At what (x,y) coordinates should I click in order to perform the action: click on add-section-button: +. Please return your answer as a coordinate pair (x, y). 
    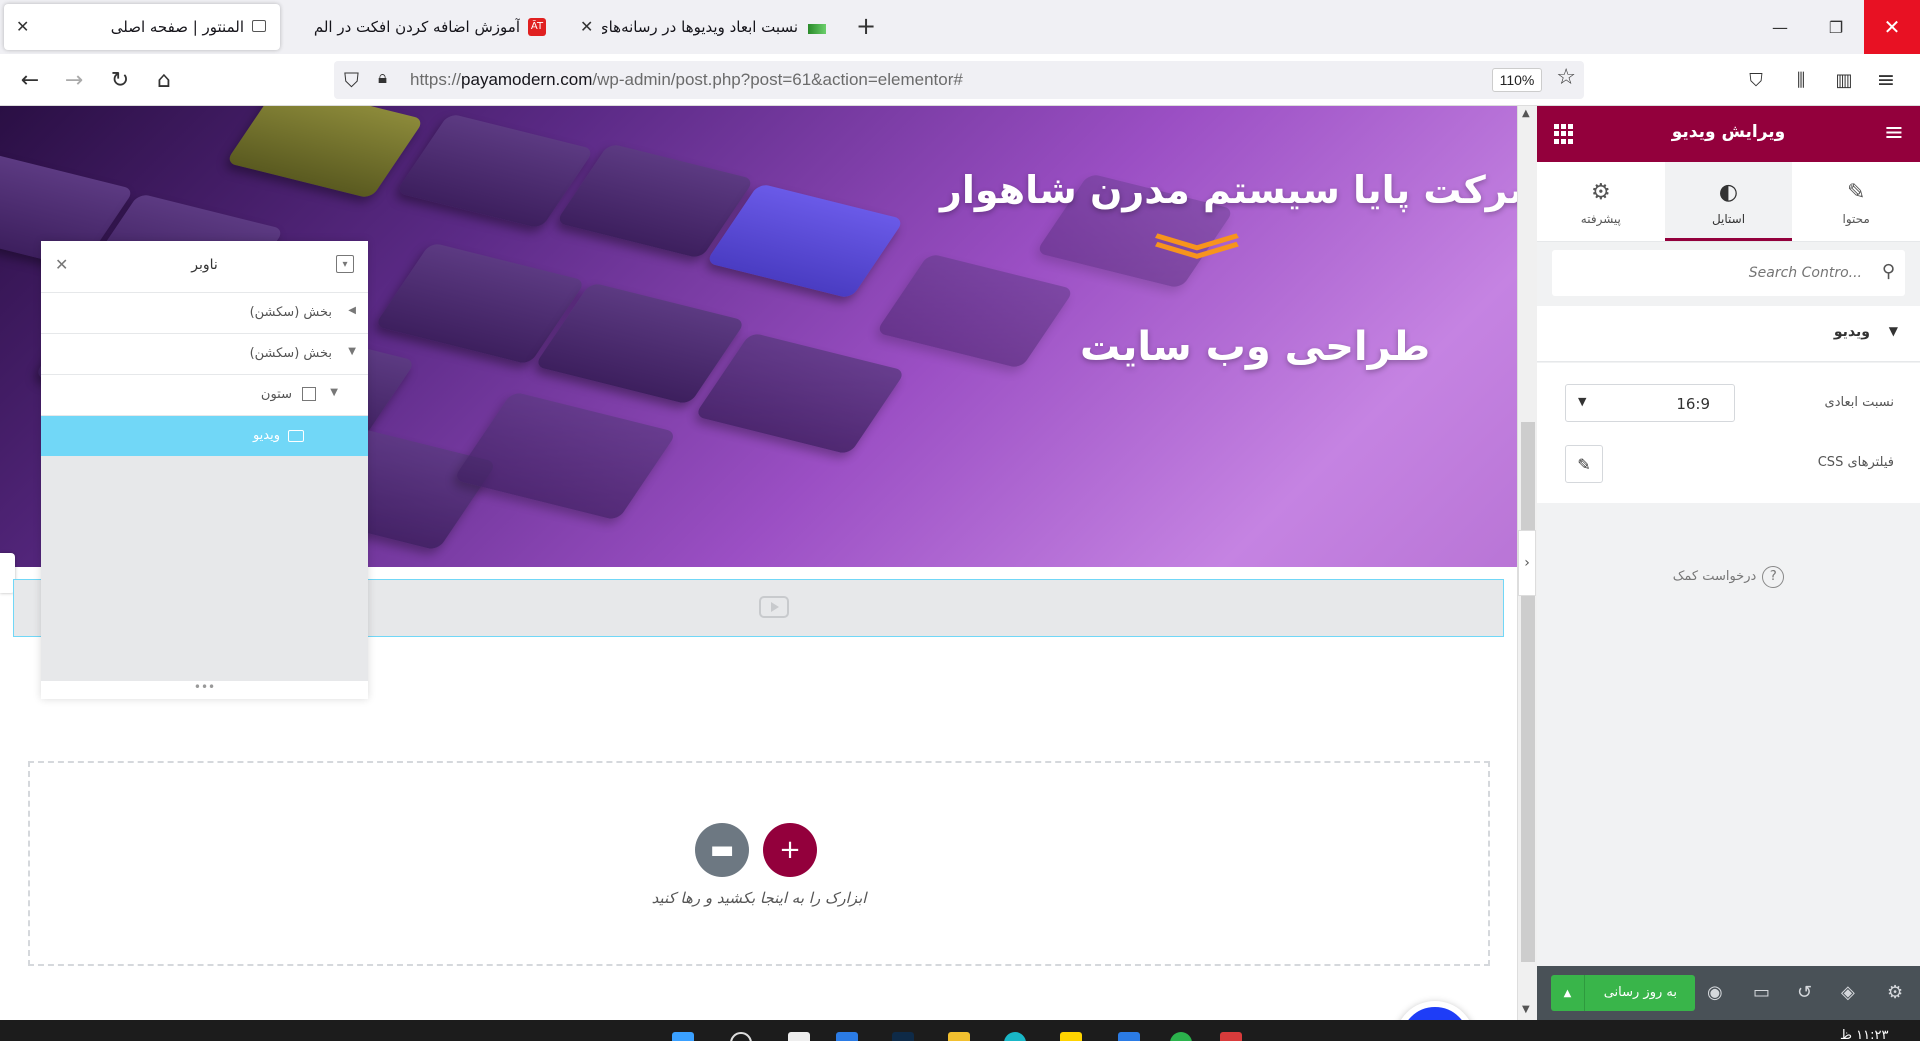
    Looking at the image, I should click on (790, 850).